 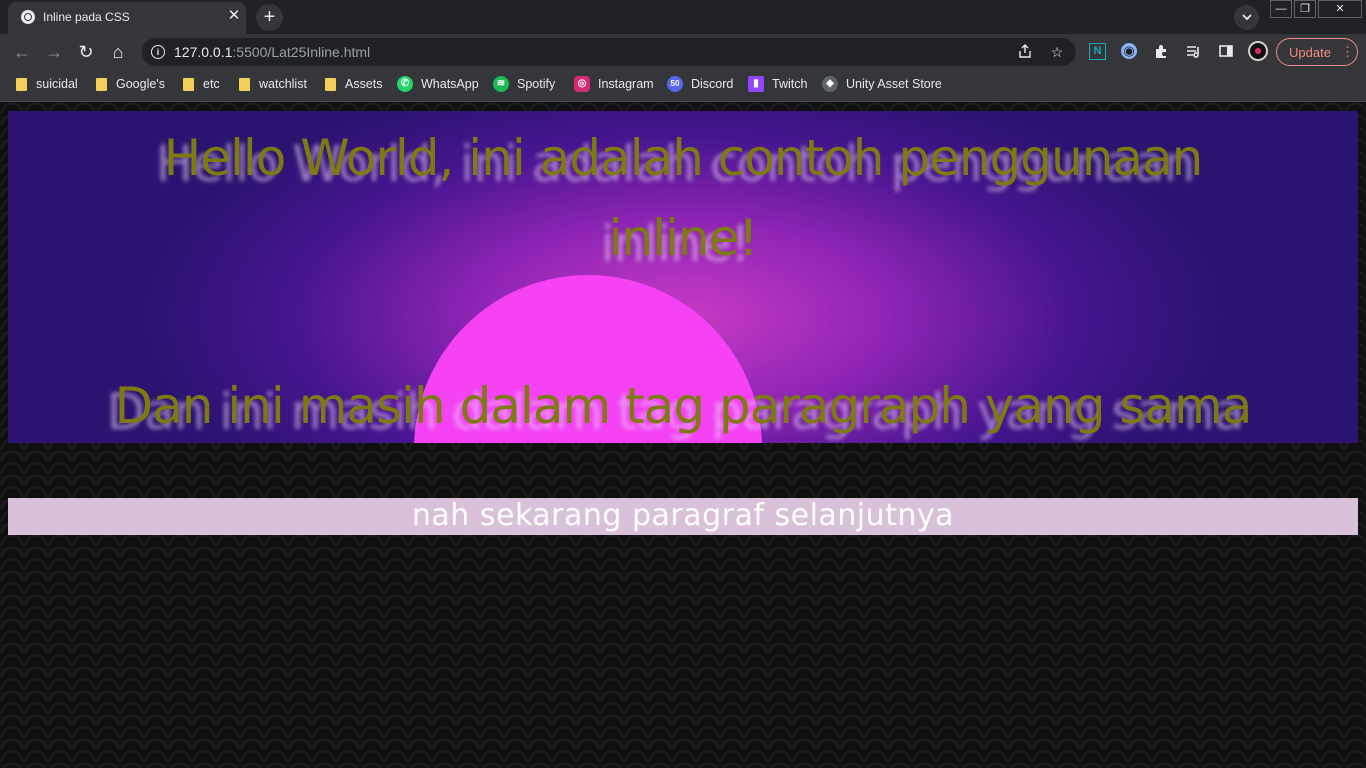 What do you see at coordinates (626, 84) in the screenshot?
I see `bookmark-label: Instagram` at bounding box center [626, 84].